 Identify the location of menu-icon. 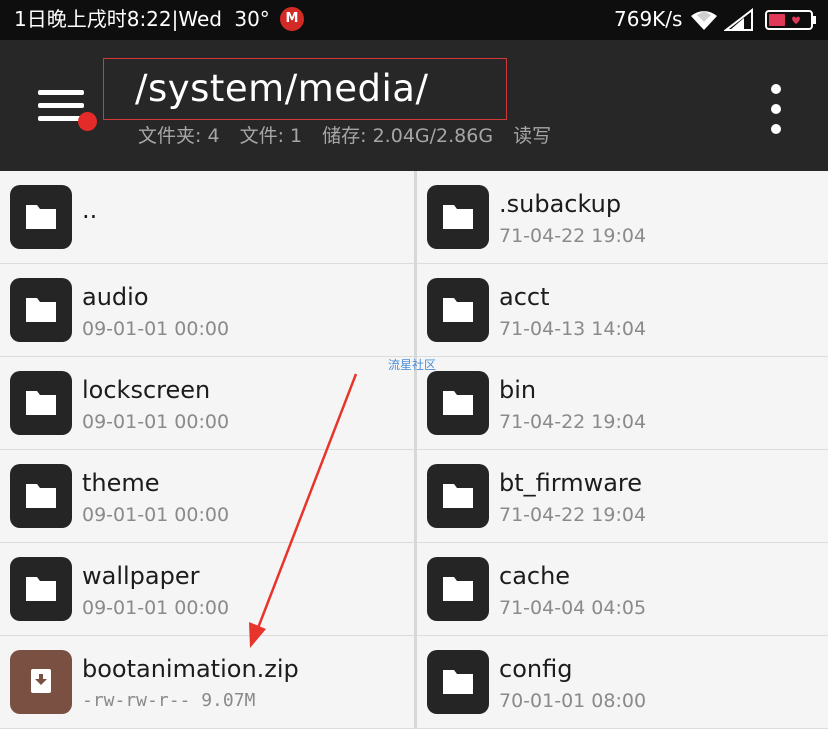
(61, 106).